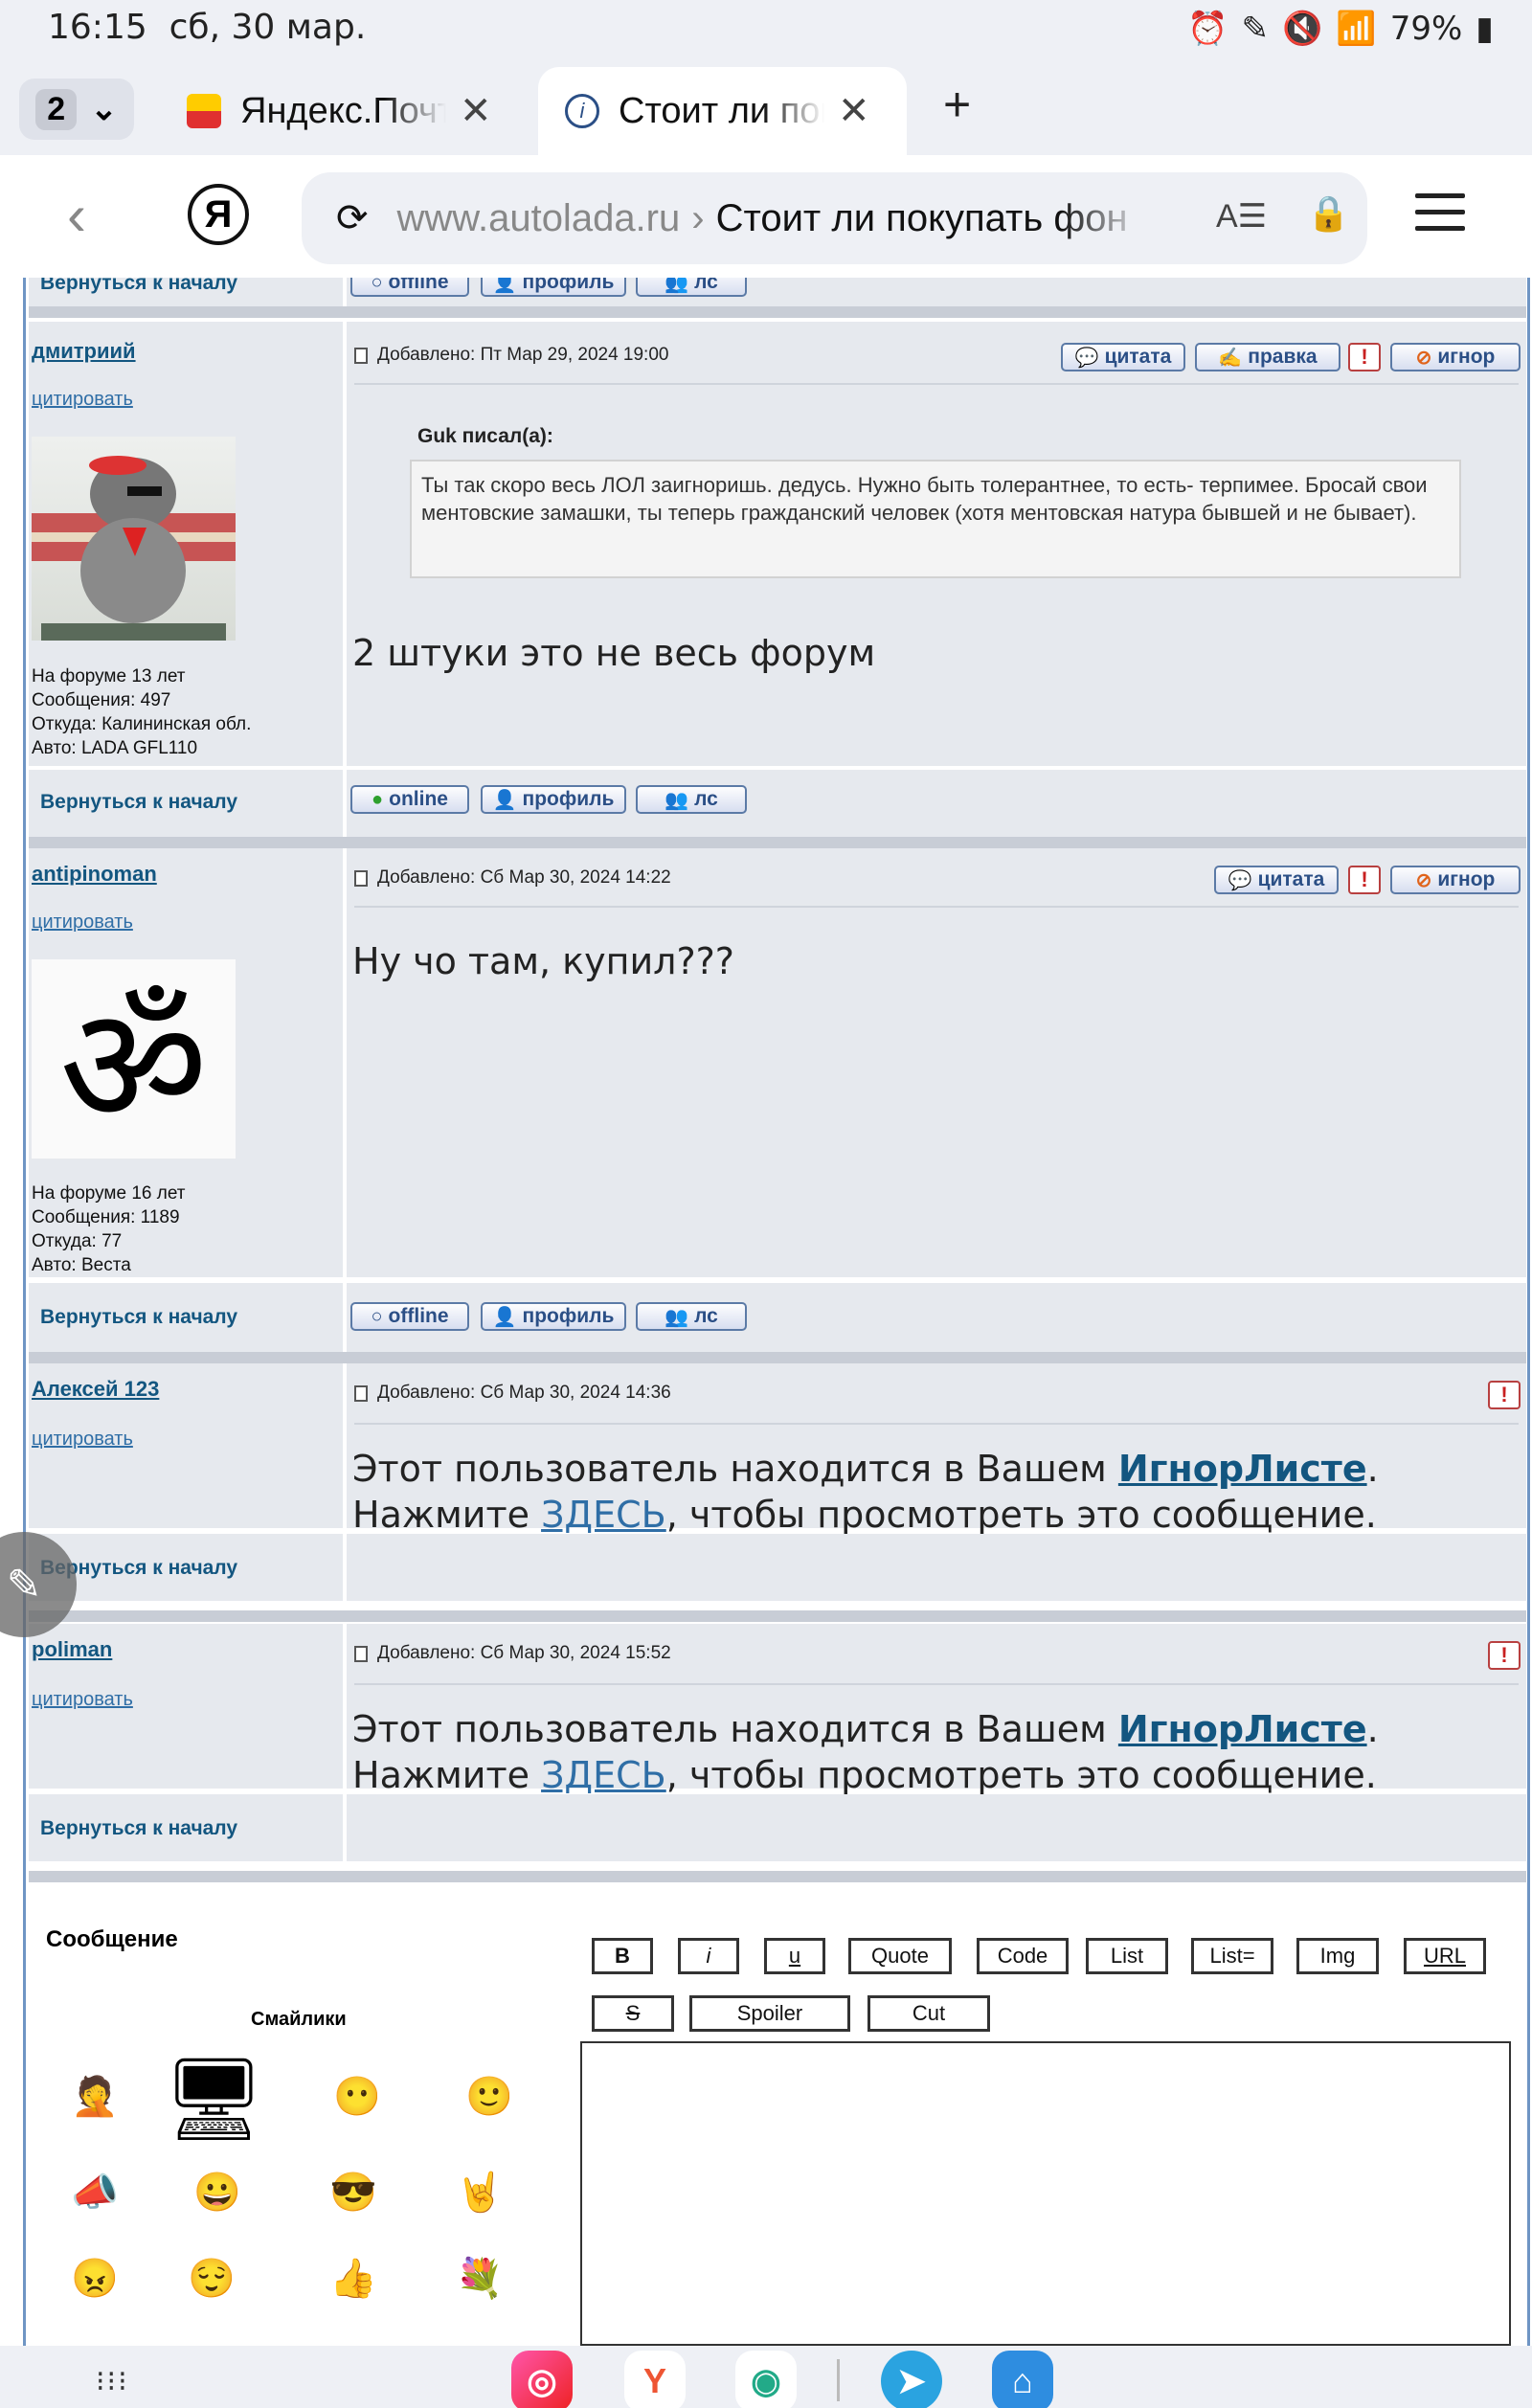  Describe the element at coordinates (1023, 2379) in the screenshot. I see `smart-home-icon: ⌂` at that location.